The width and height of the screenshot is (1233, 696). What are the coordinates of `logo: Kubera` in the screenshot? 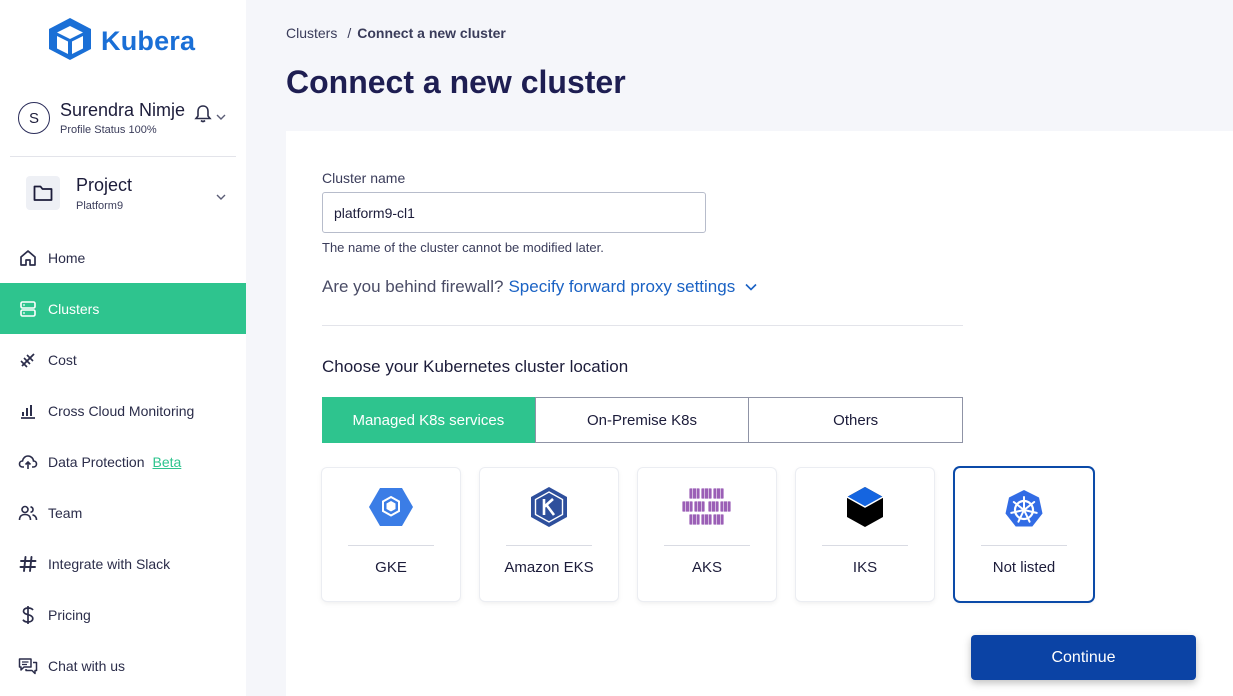 It's located at (121, 41).